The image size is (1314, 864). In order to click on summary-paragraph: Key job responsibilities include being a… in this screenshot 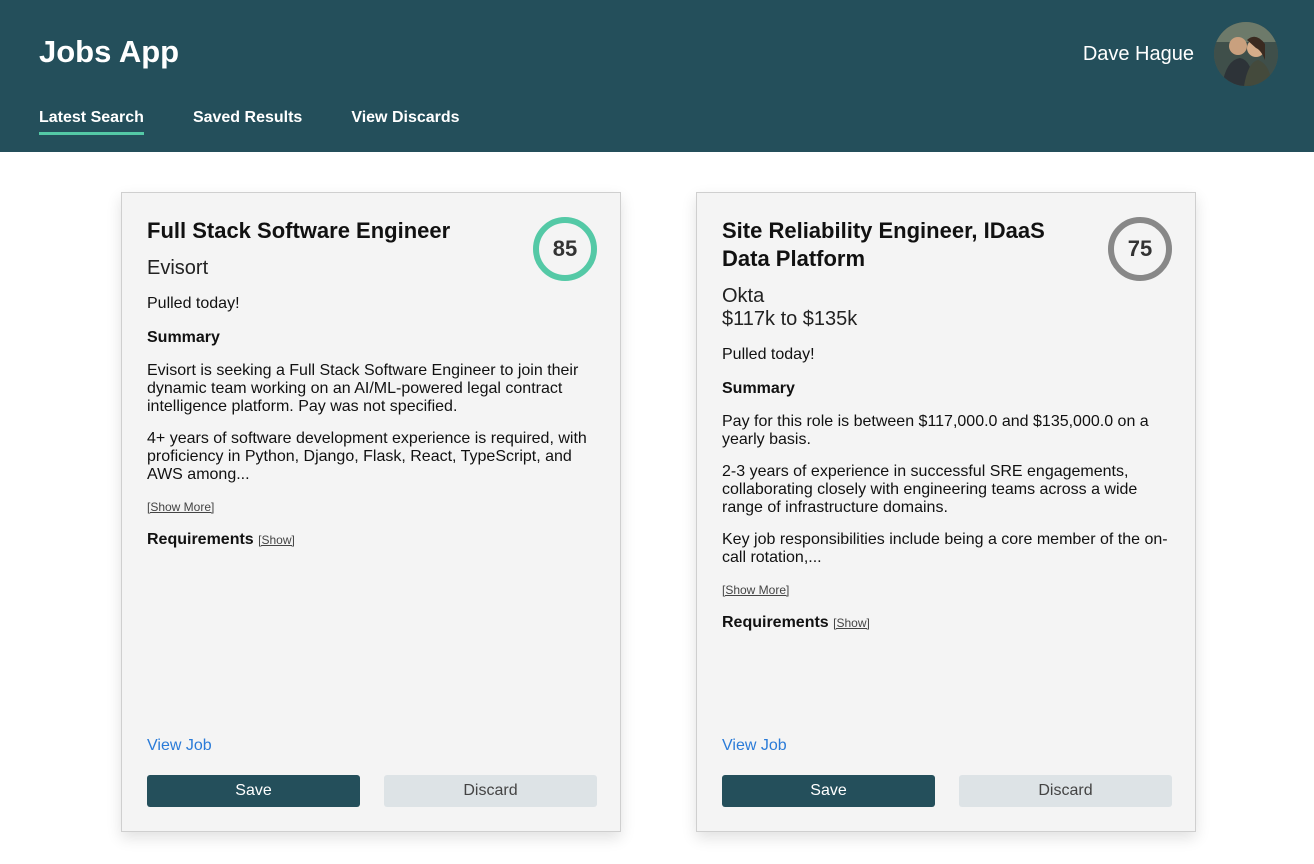, I will do `click(945, 548)`.